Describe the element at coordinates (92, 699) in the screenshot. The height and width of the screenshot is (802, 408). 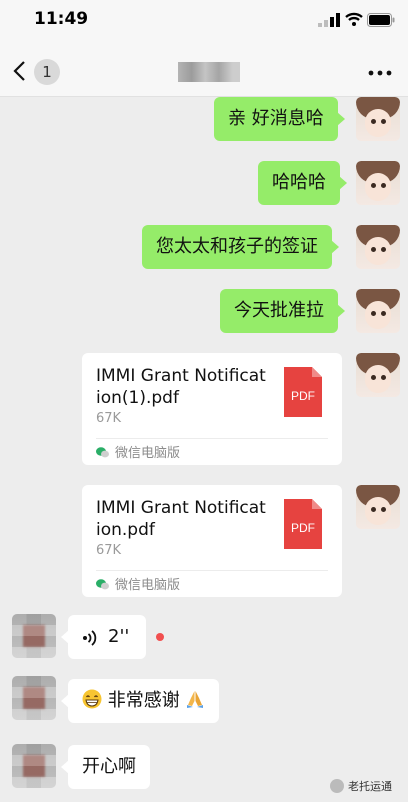
I see `grinning-emoji-icon` at that location.